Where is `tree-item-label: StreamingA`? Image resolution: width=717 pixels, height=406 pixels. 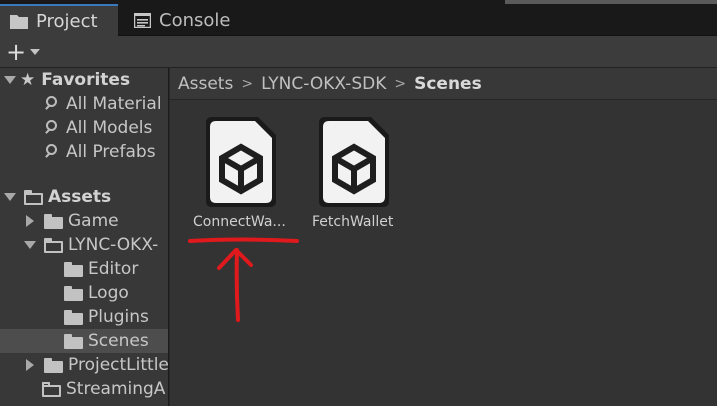 tree-item-label: StreamingA is located at coordinates (116, 389).